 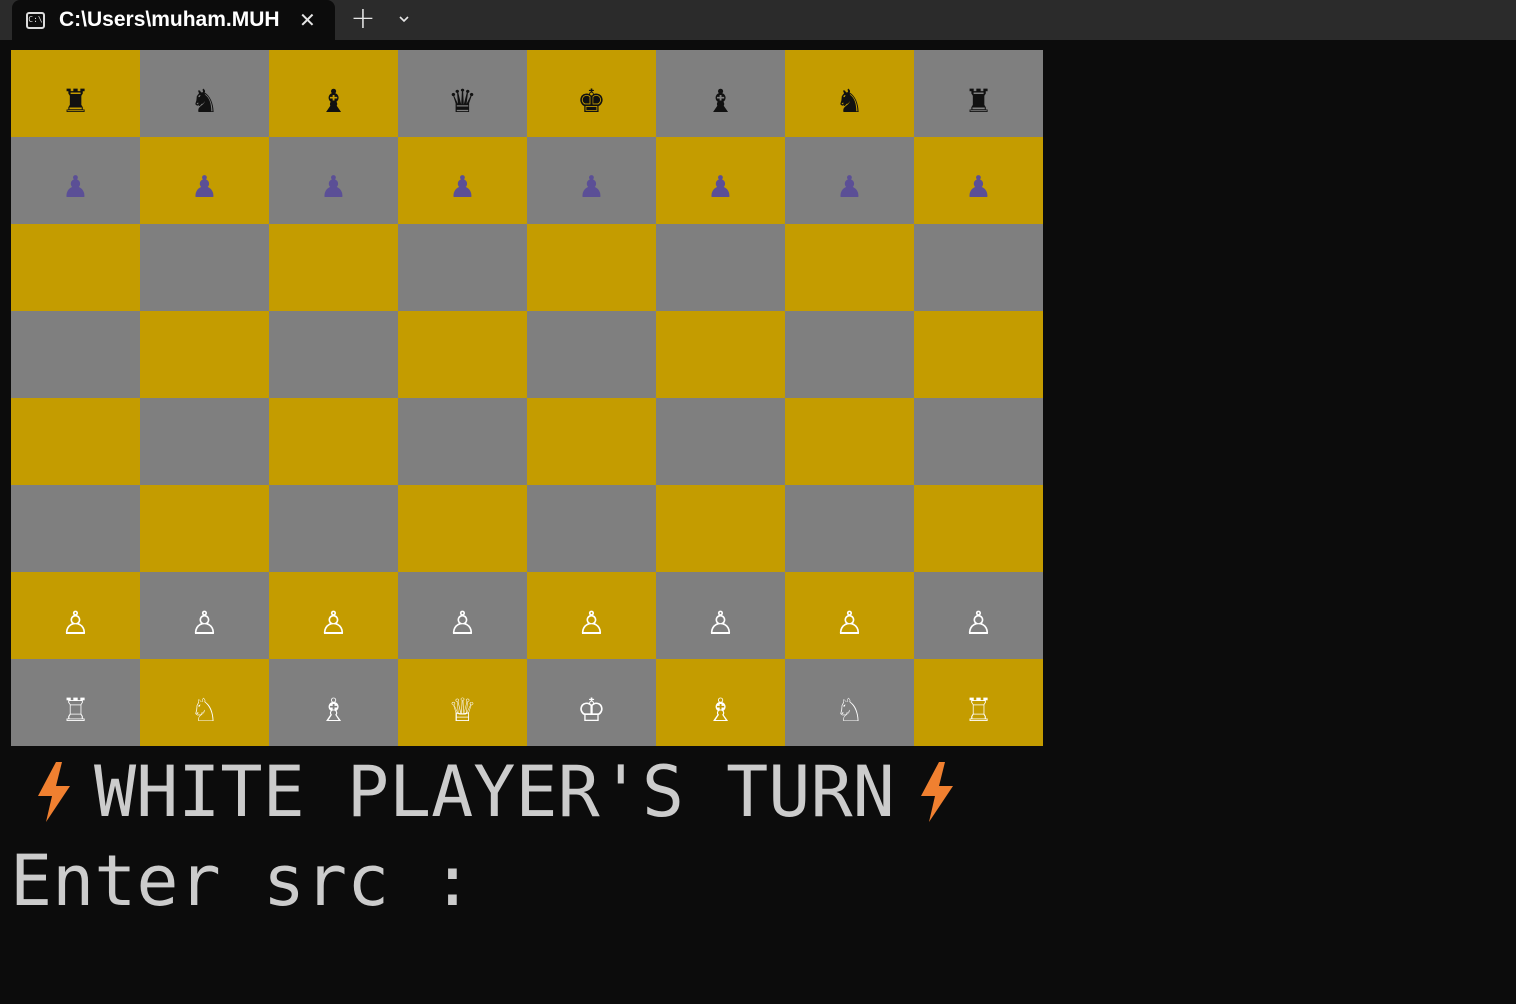 I want to click on board-square: ♔, so click(x=591, y=702).